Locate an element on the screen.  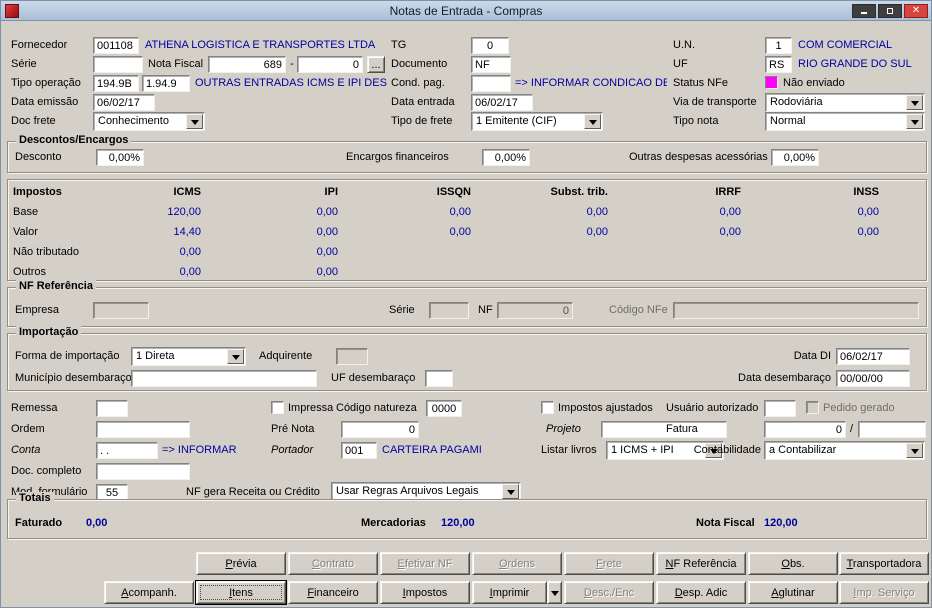
fornecedor-input is located at coordinates (116, 45).